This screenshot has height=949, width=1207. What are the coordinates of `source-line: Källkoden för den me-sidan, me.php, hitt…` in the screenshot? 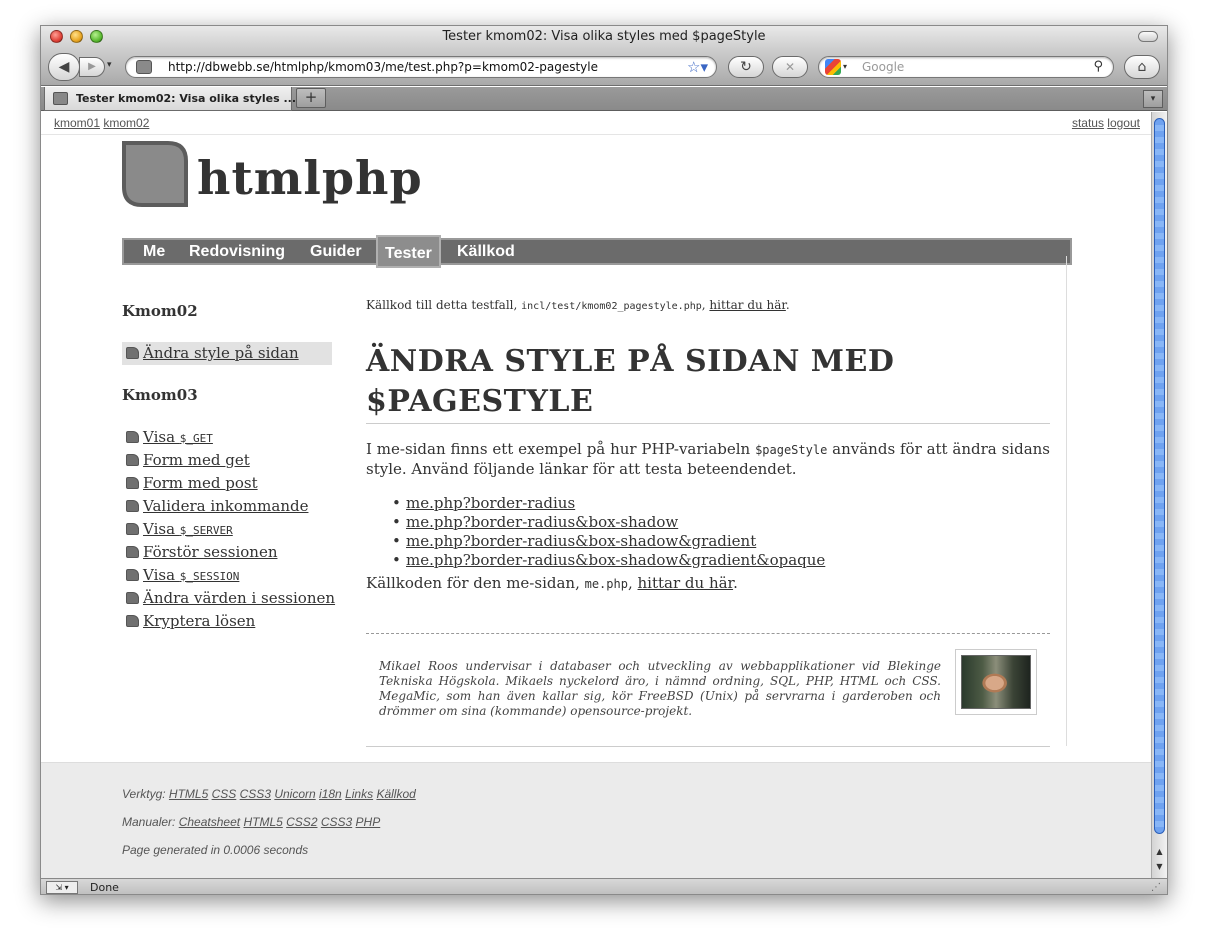 It's located at (552, 584).